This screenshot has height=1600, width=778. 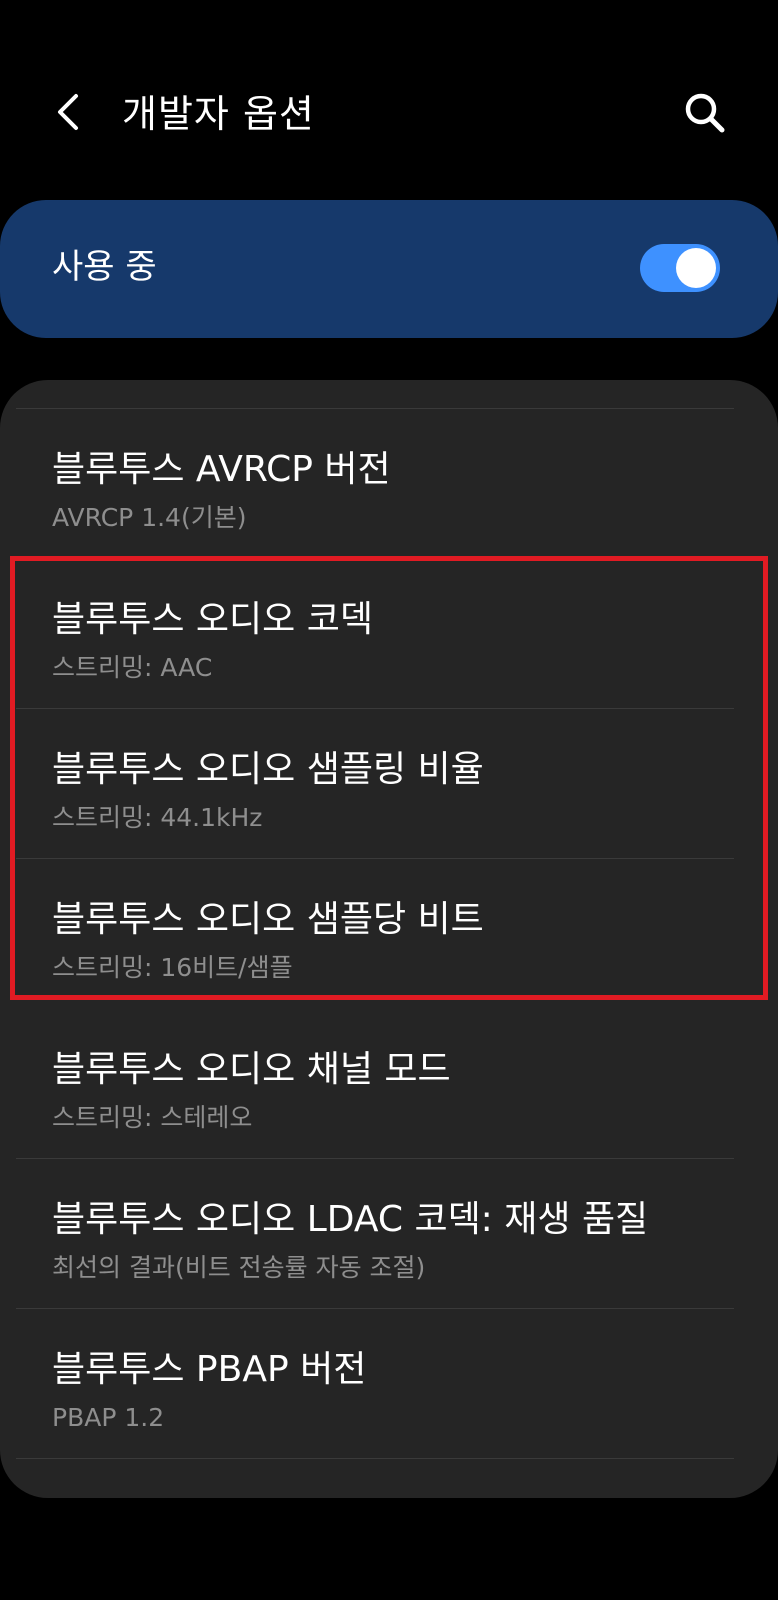 I want to click on master-switch-label: 사용 중, so click(x=104, y=267).